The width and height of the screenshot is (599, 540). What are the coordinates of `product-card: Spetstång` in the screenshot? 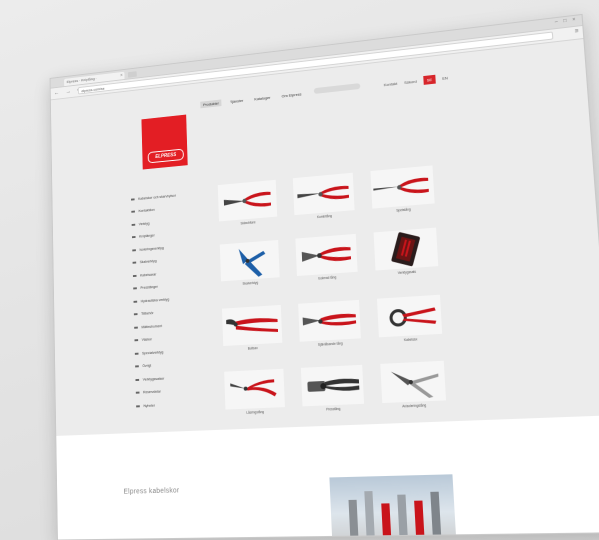 It's located at (402, 192).